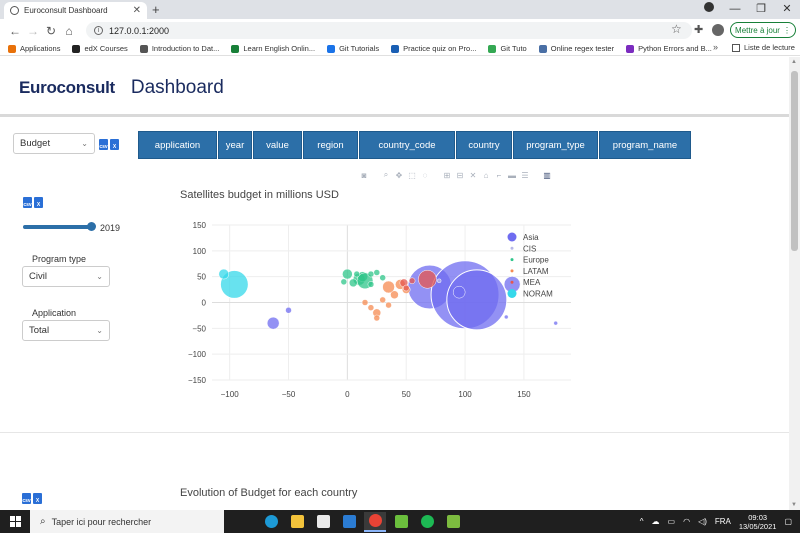 This screenshot has height=533, width=800. What do you see at coordinates (98, 30) in the screenshot?
I see `info-icon: i` at bounding box center [98, 30].